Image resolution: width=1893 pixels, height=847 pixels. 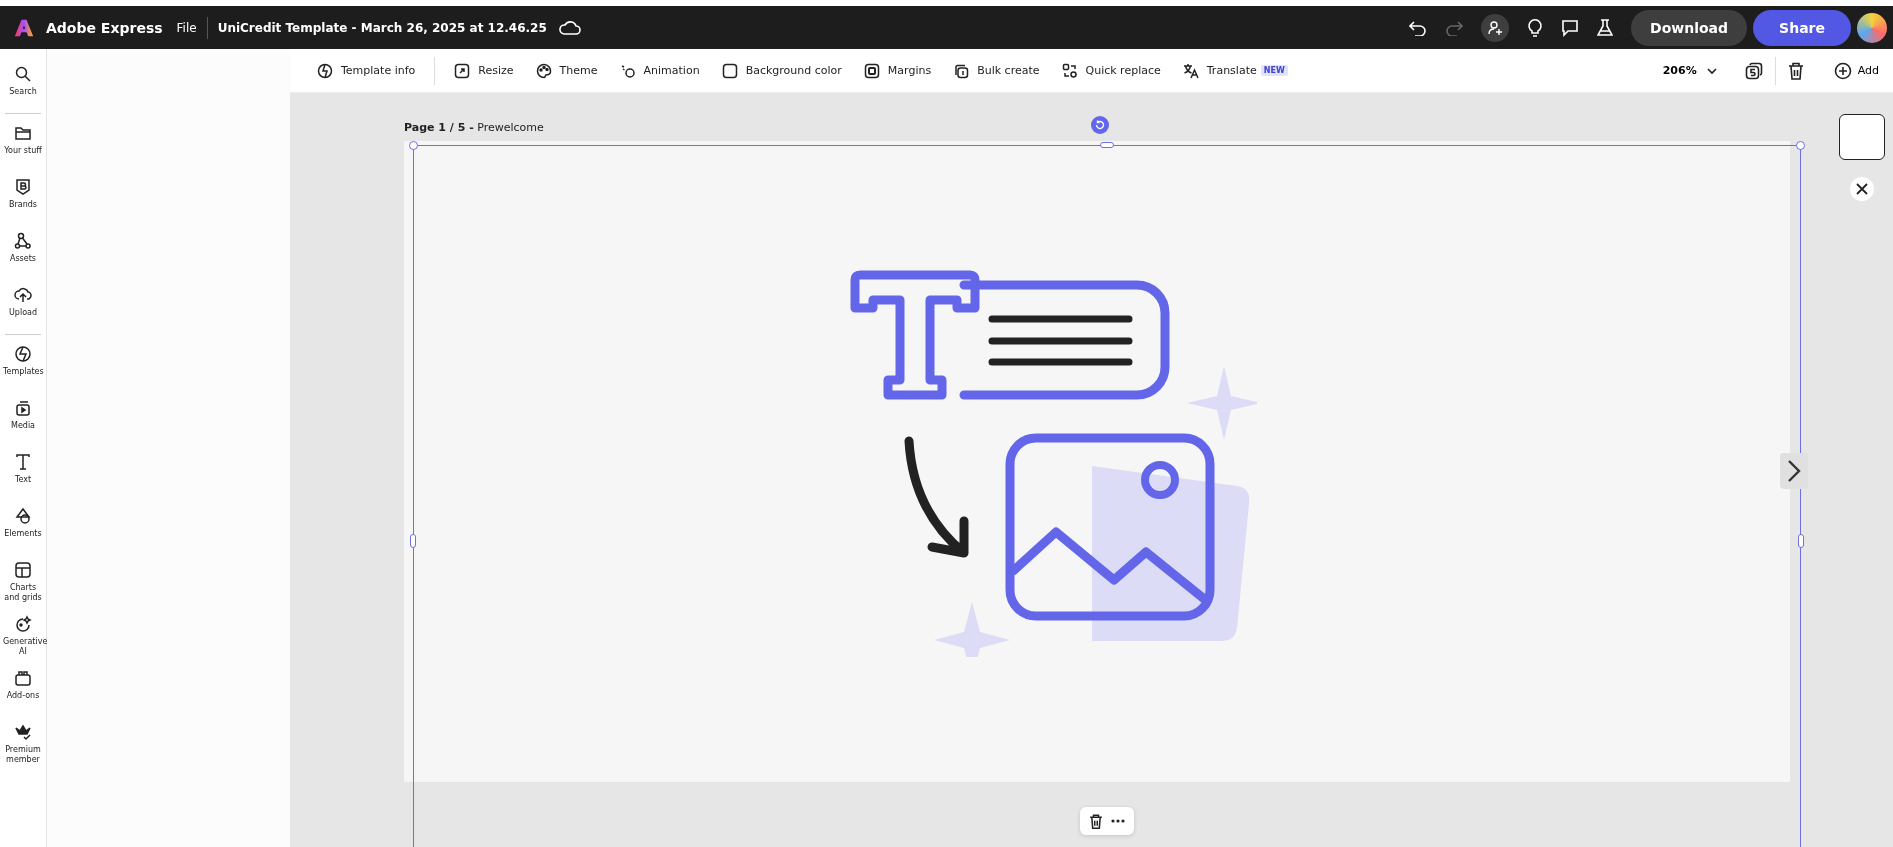 What do you see at coordinates (23, 588) in the screenshot?
I see `sidebar-item: Charts and grids` at bounding box center [23, 588].